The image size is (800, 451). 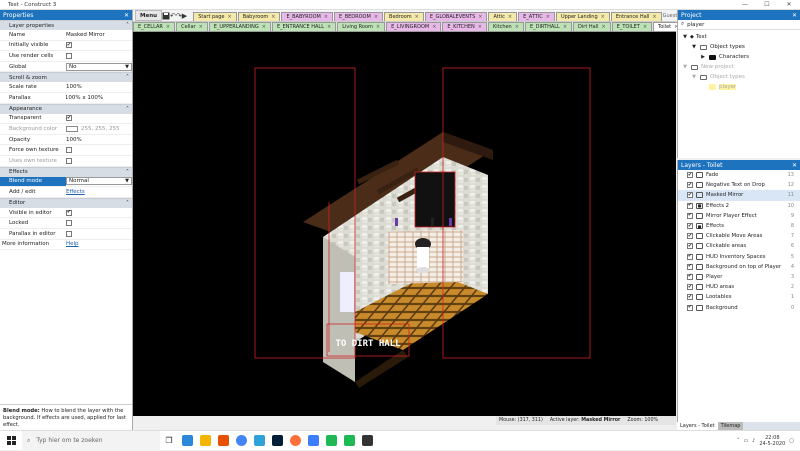 I want to click on tab-bedroom: Bedroom ×, so click(x=404, y=16).